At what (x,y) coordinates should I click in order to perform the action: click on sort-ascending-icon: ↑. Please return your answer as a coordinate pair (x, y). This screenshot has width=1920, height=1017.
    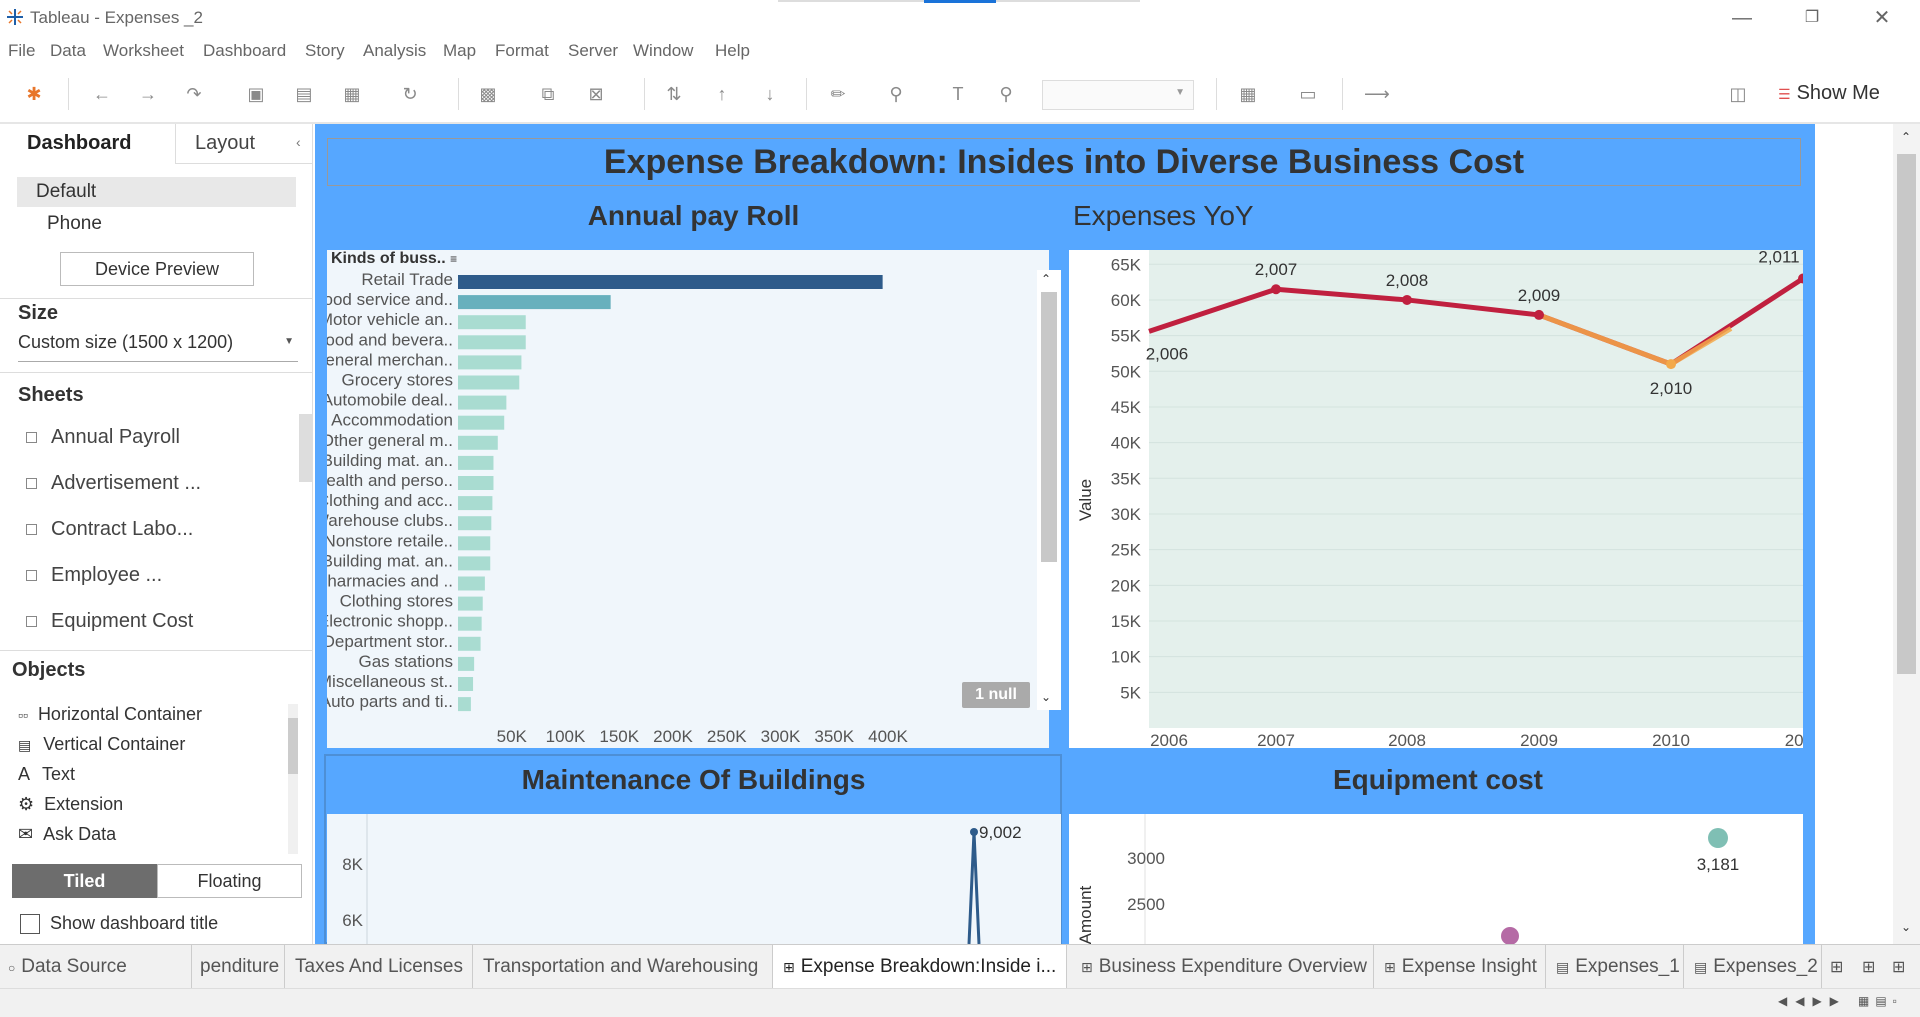
    Looking at the image, I should click on (722, 94).